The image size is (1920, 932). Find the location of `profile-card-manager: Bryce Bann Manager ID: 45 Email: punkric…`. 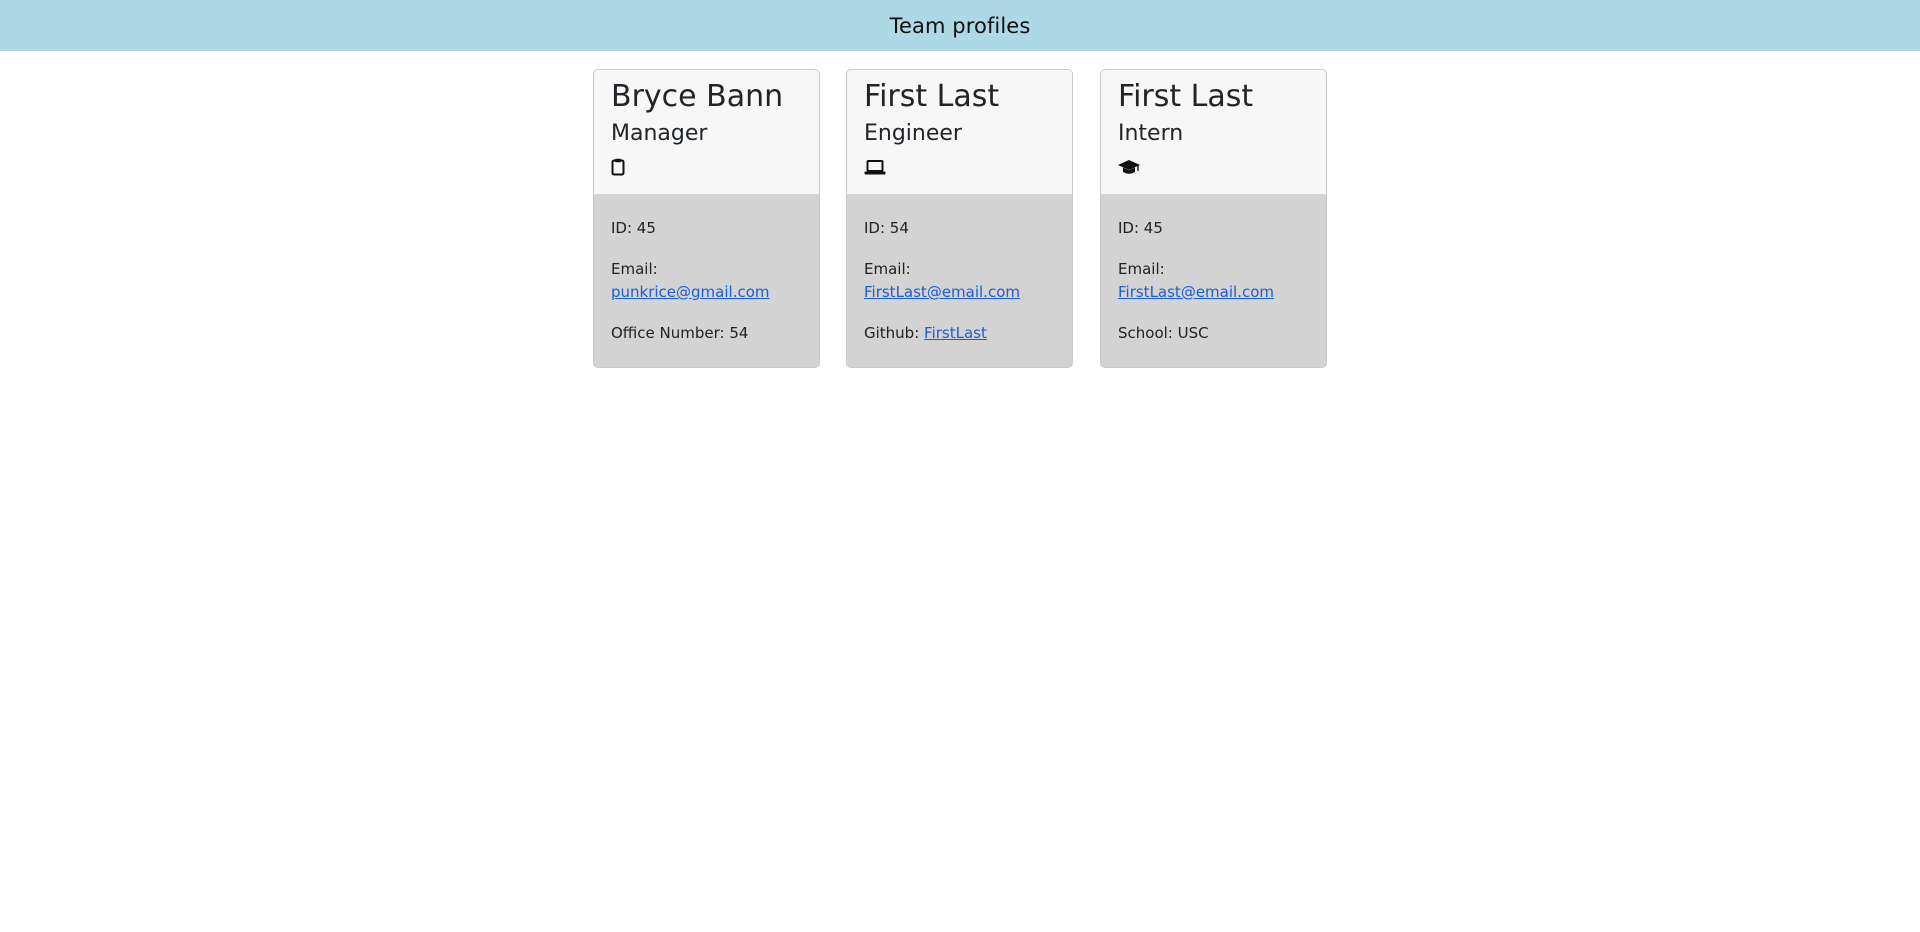

profile-card-manager: Bryce Bann Manager ID: 45 Email: punkric… is located at coordinates (706, 218).